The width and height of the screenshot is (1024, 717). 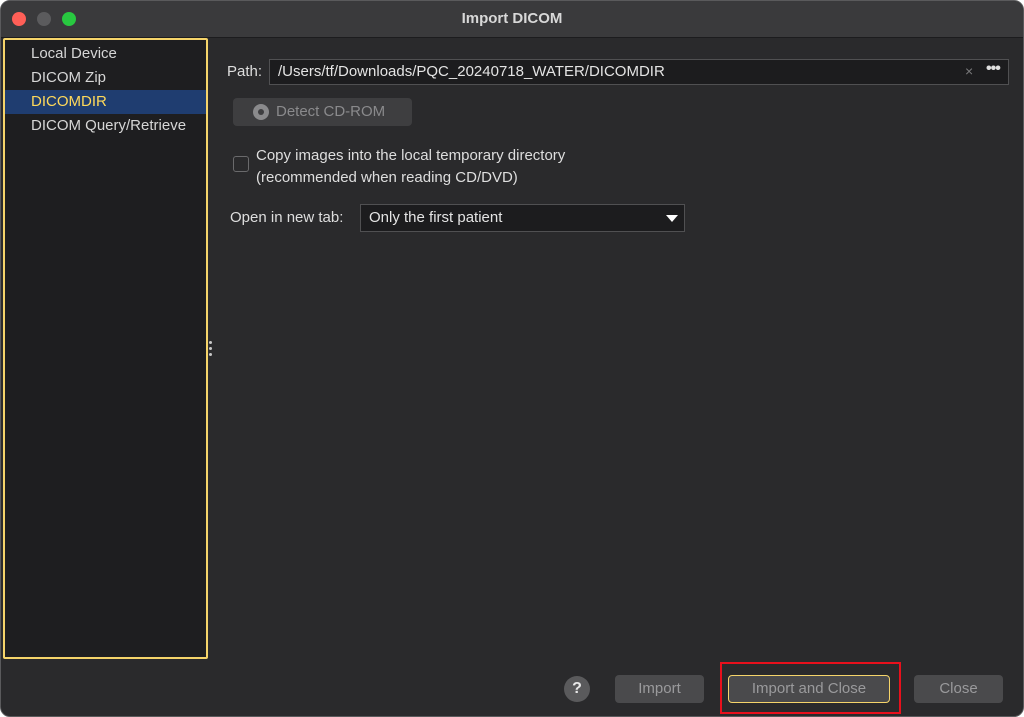 What do you see at coordinates (245, 71) in the screenshot?
I see `path-label: Path:` at bounding box center [245, 71].